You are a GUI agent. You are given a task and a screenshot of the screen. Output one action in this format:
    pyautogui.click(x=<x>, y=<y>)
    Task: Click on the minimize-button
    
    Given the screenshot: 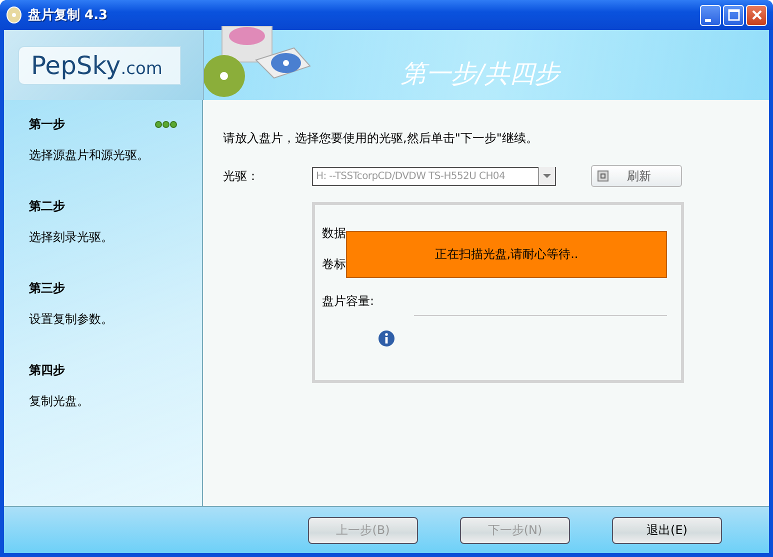 What is the action you would take?
    pyautogui.click(x=710, y=15)
    